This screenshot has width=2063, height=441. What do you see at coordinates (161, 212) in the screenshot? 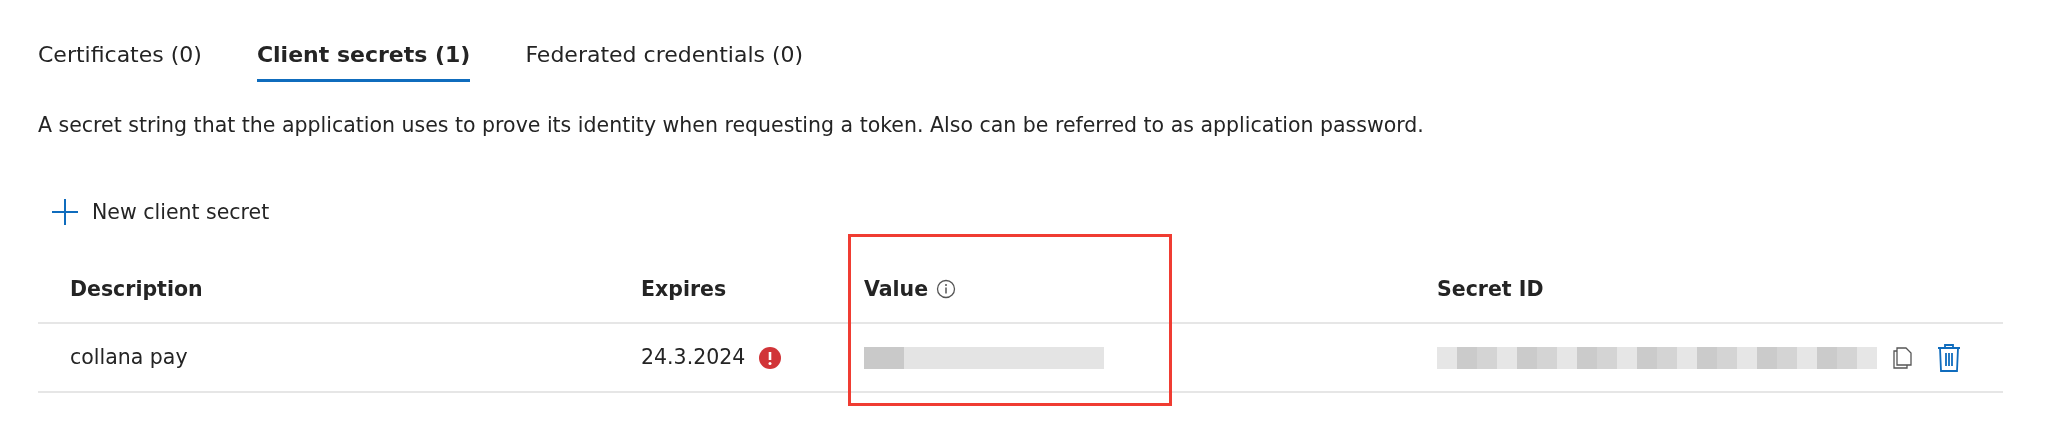
I see `new-client-secret-button: New client secret` at bounding box center [161, 212].